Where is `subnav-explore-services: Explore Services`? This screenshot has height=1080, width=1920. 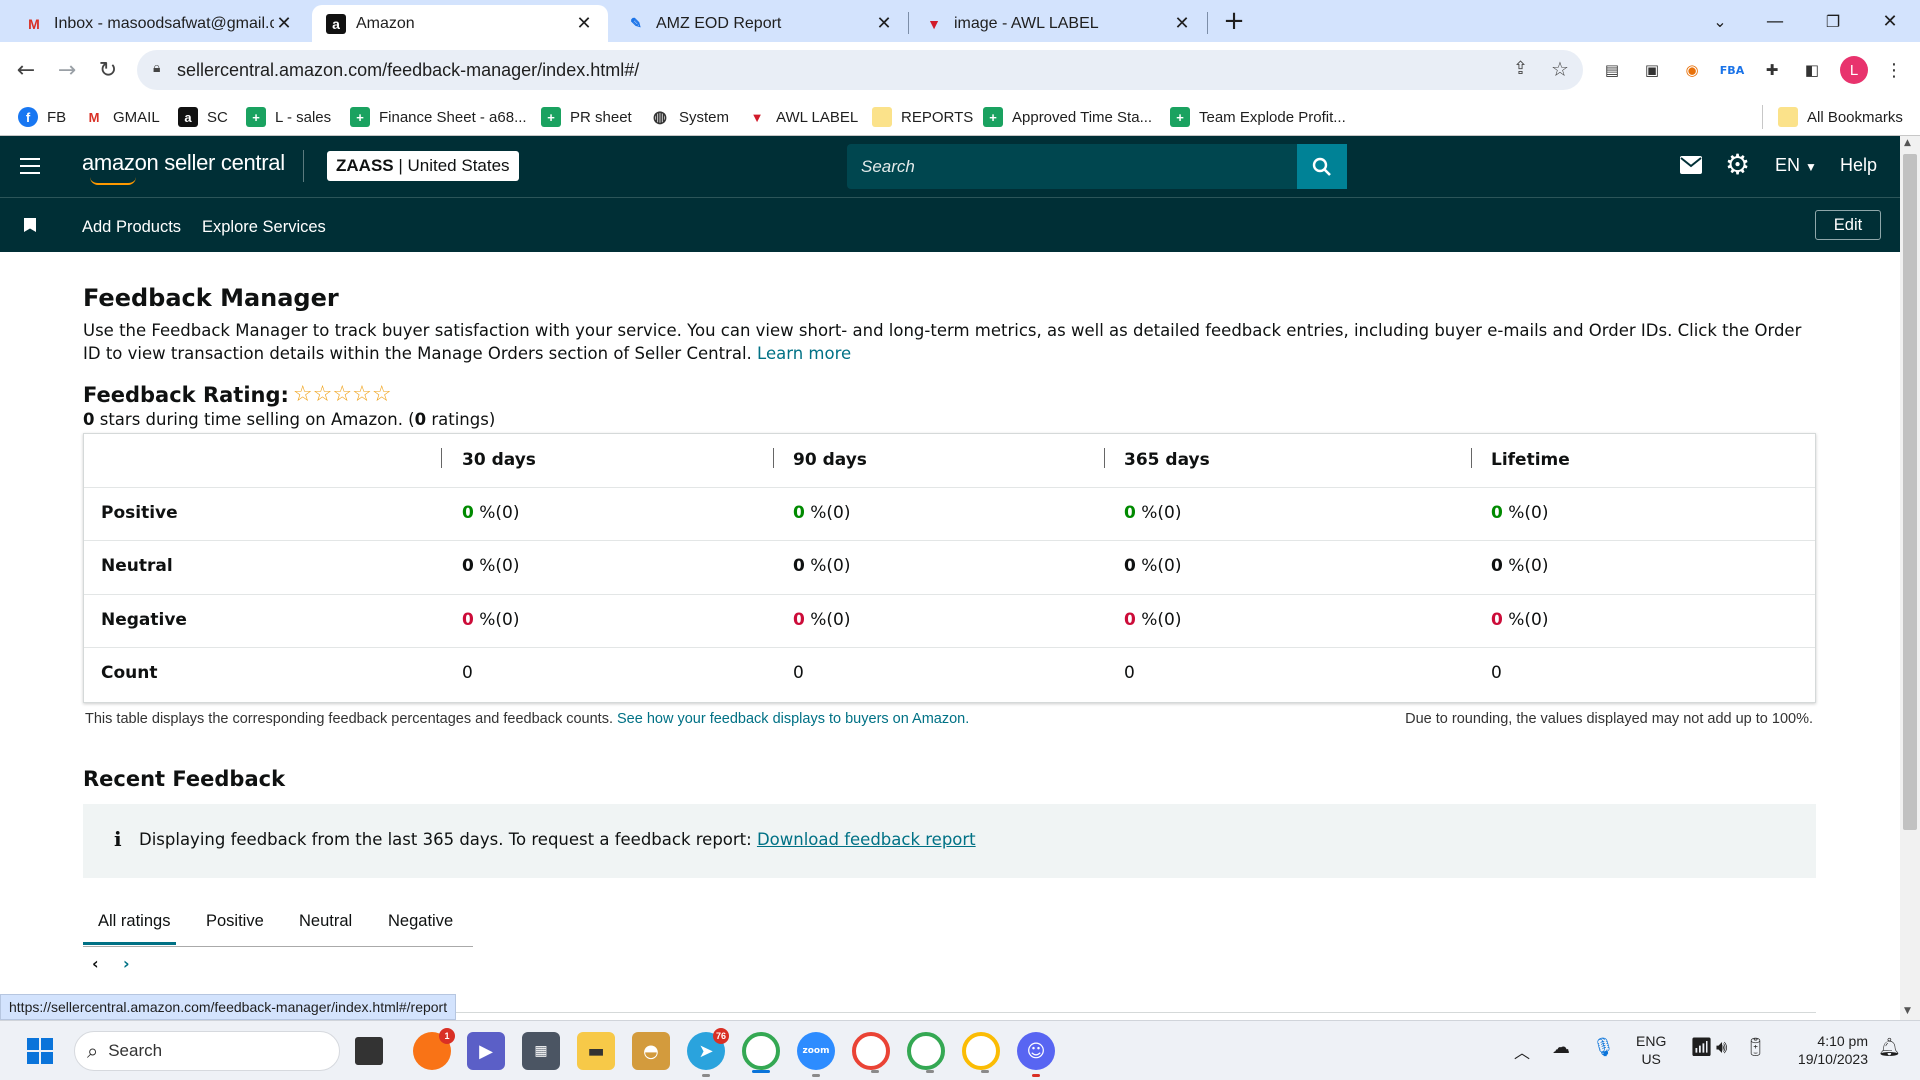
subnav-explore-services: Explore Services is located at coordinates (264, 227).